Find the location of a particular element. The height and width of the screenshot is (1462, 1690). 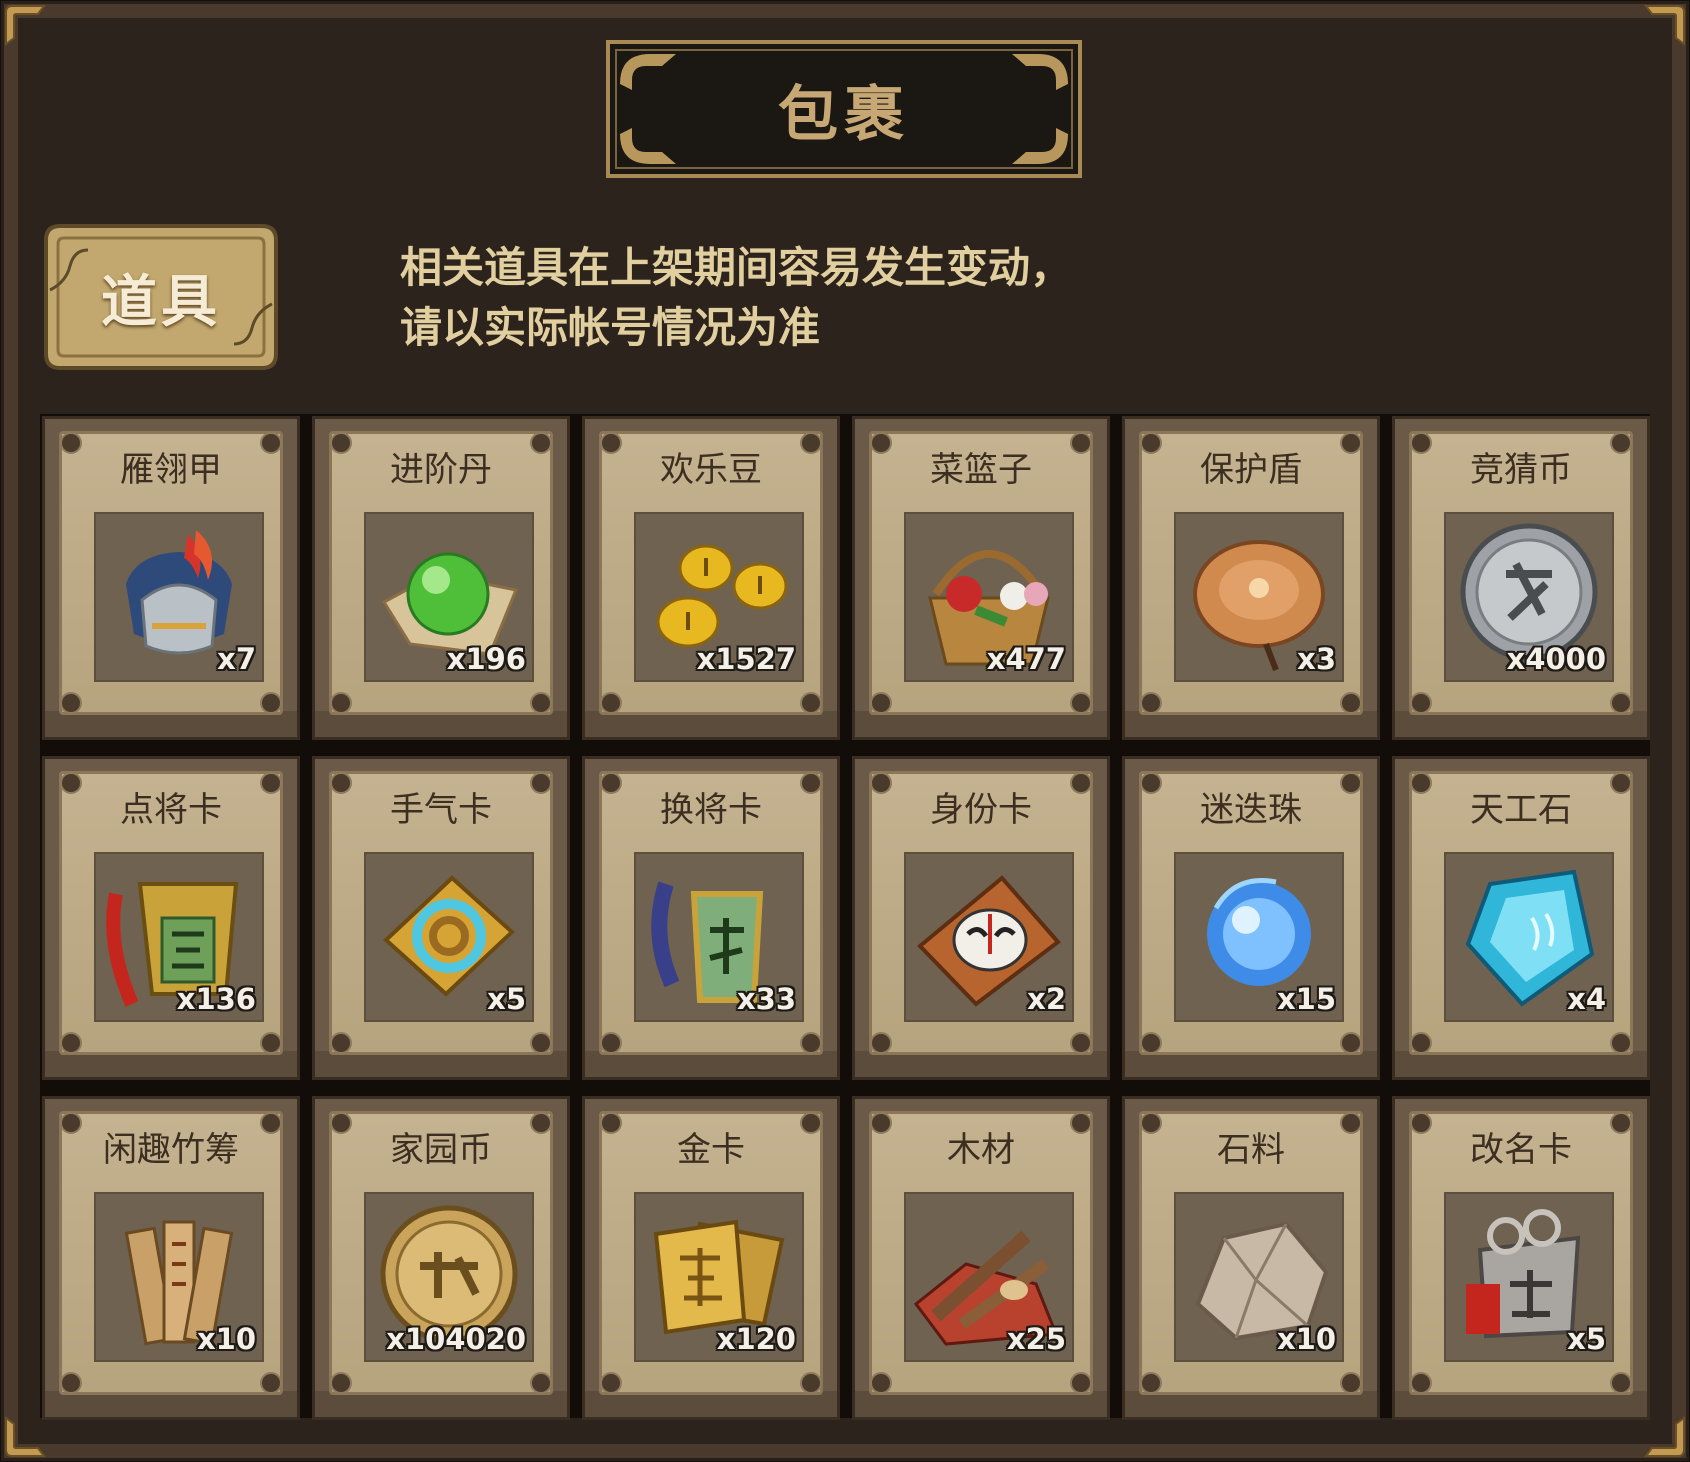

notice-line-1: 相关道具在上架期间容易发生变动， is located at coordinates (736, 267).